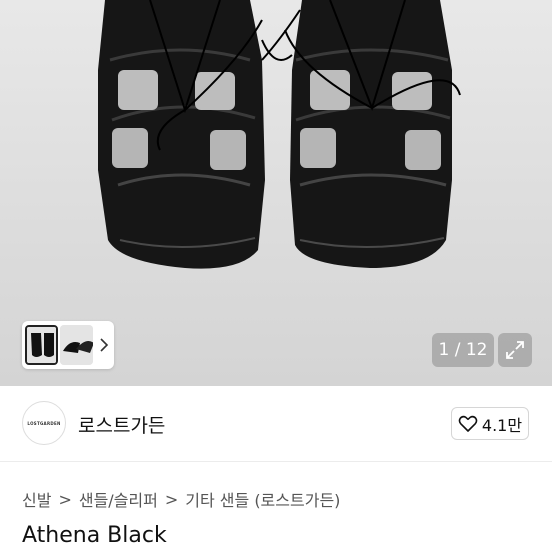 This screenshot has height=552, width=552. What do you see at coordinates (94, 535) in the screenshot?
I see `product-title: Athena Black` at bounding box center [94, 535].